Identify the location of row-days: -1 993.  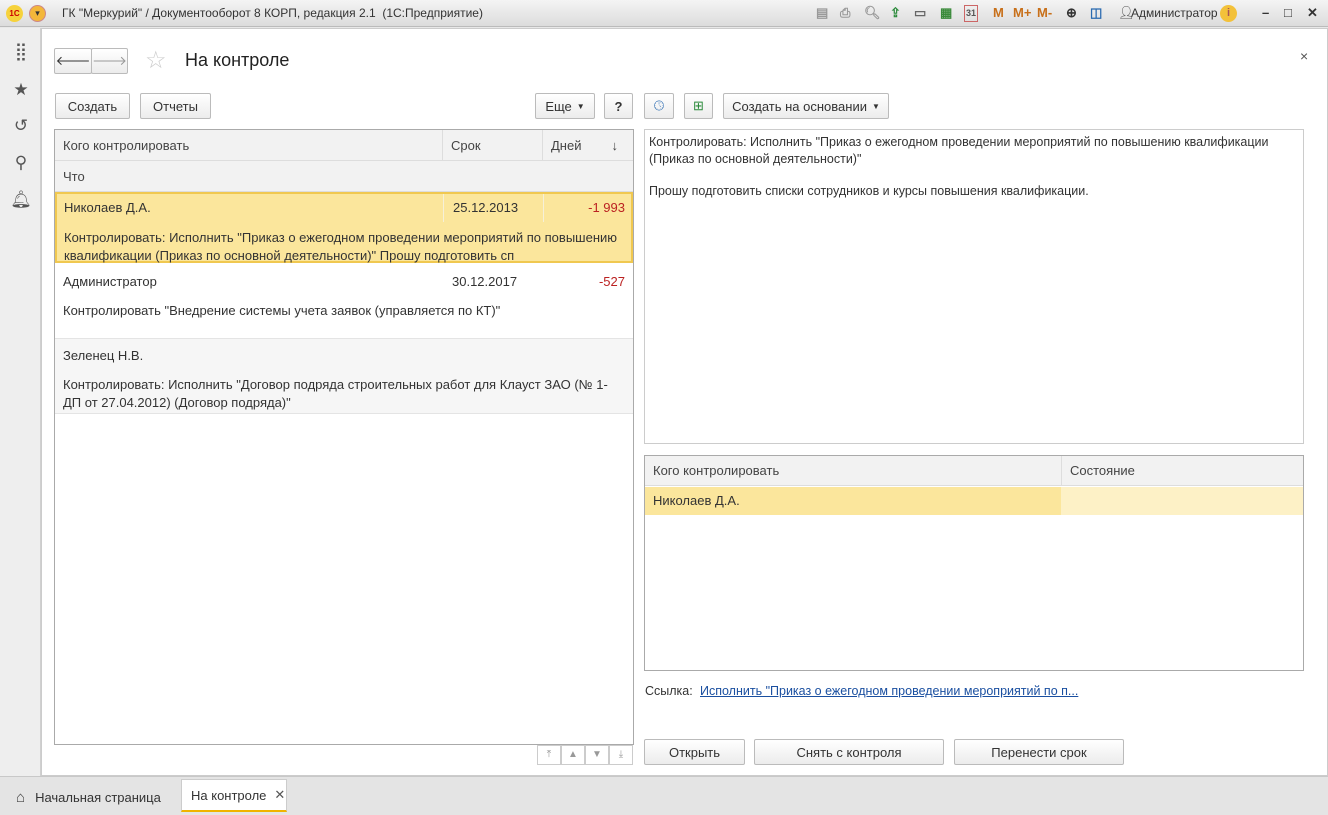
(606, 207).